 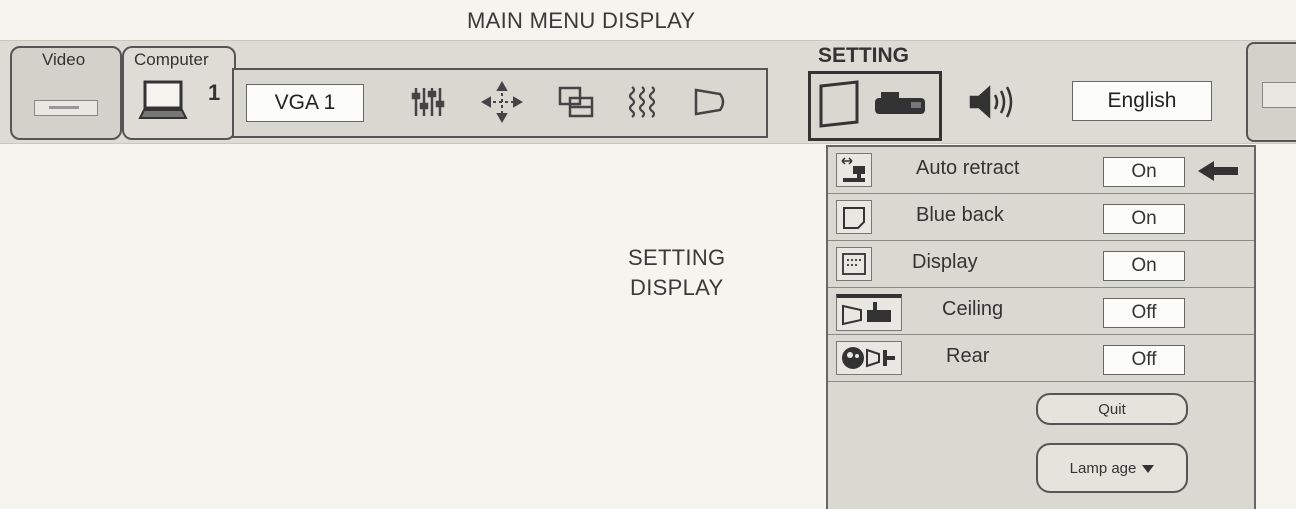 I want to click on input-source-box: VGA 1, so click(x=305, y=103).